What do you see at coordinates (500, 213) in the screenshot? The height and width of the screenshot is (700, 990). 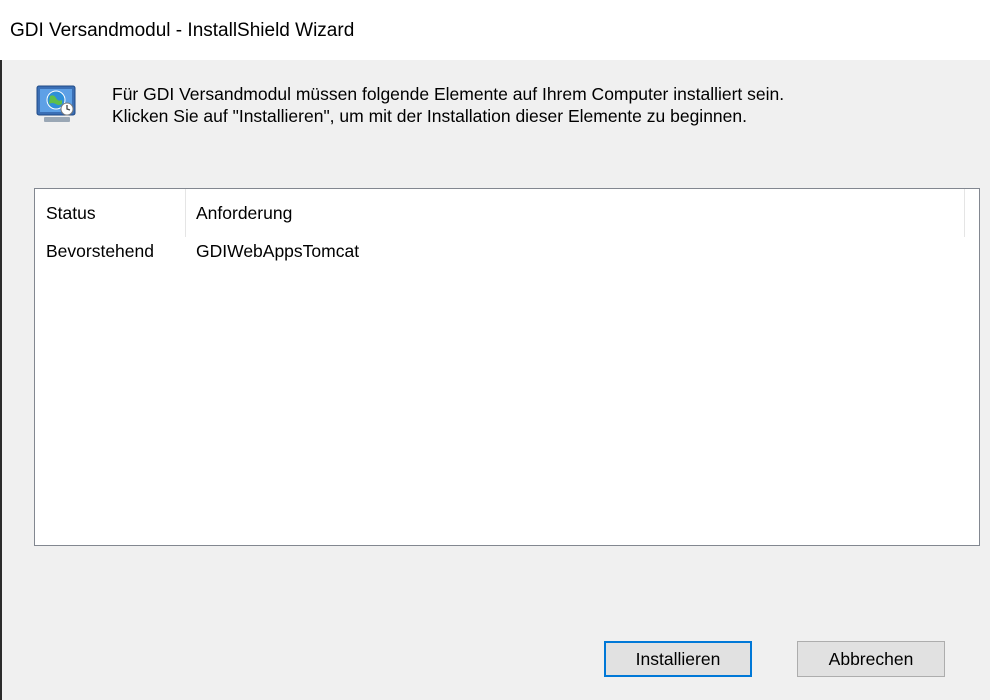 I see `list-header: Status Anforderung` at bounding box center [500, 213].